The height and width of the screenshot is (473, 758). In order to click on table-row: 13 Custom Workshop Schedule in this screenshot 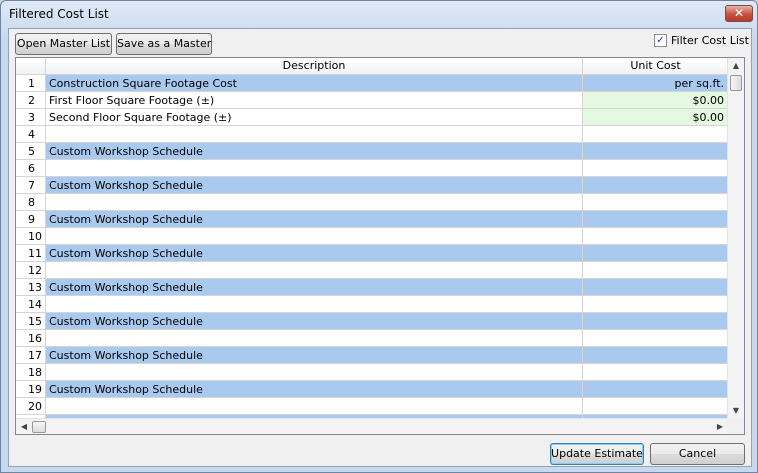, I will do `click(372, 287)`.